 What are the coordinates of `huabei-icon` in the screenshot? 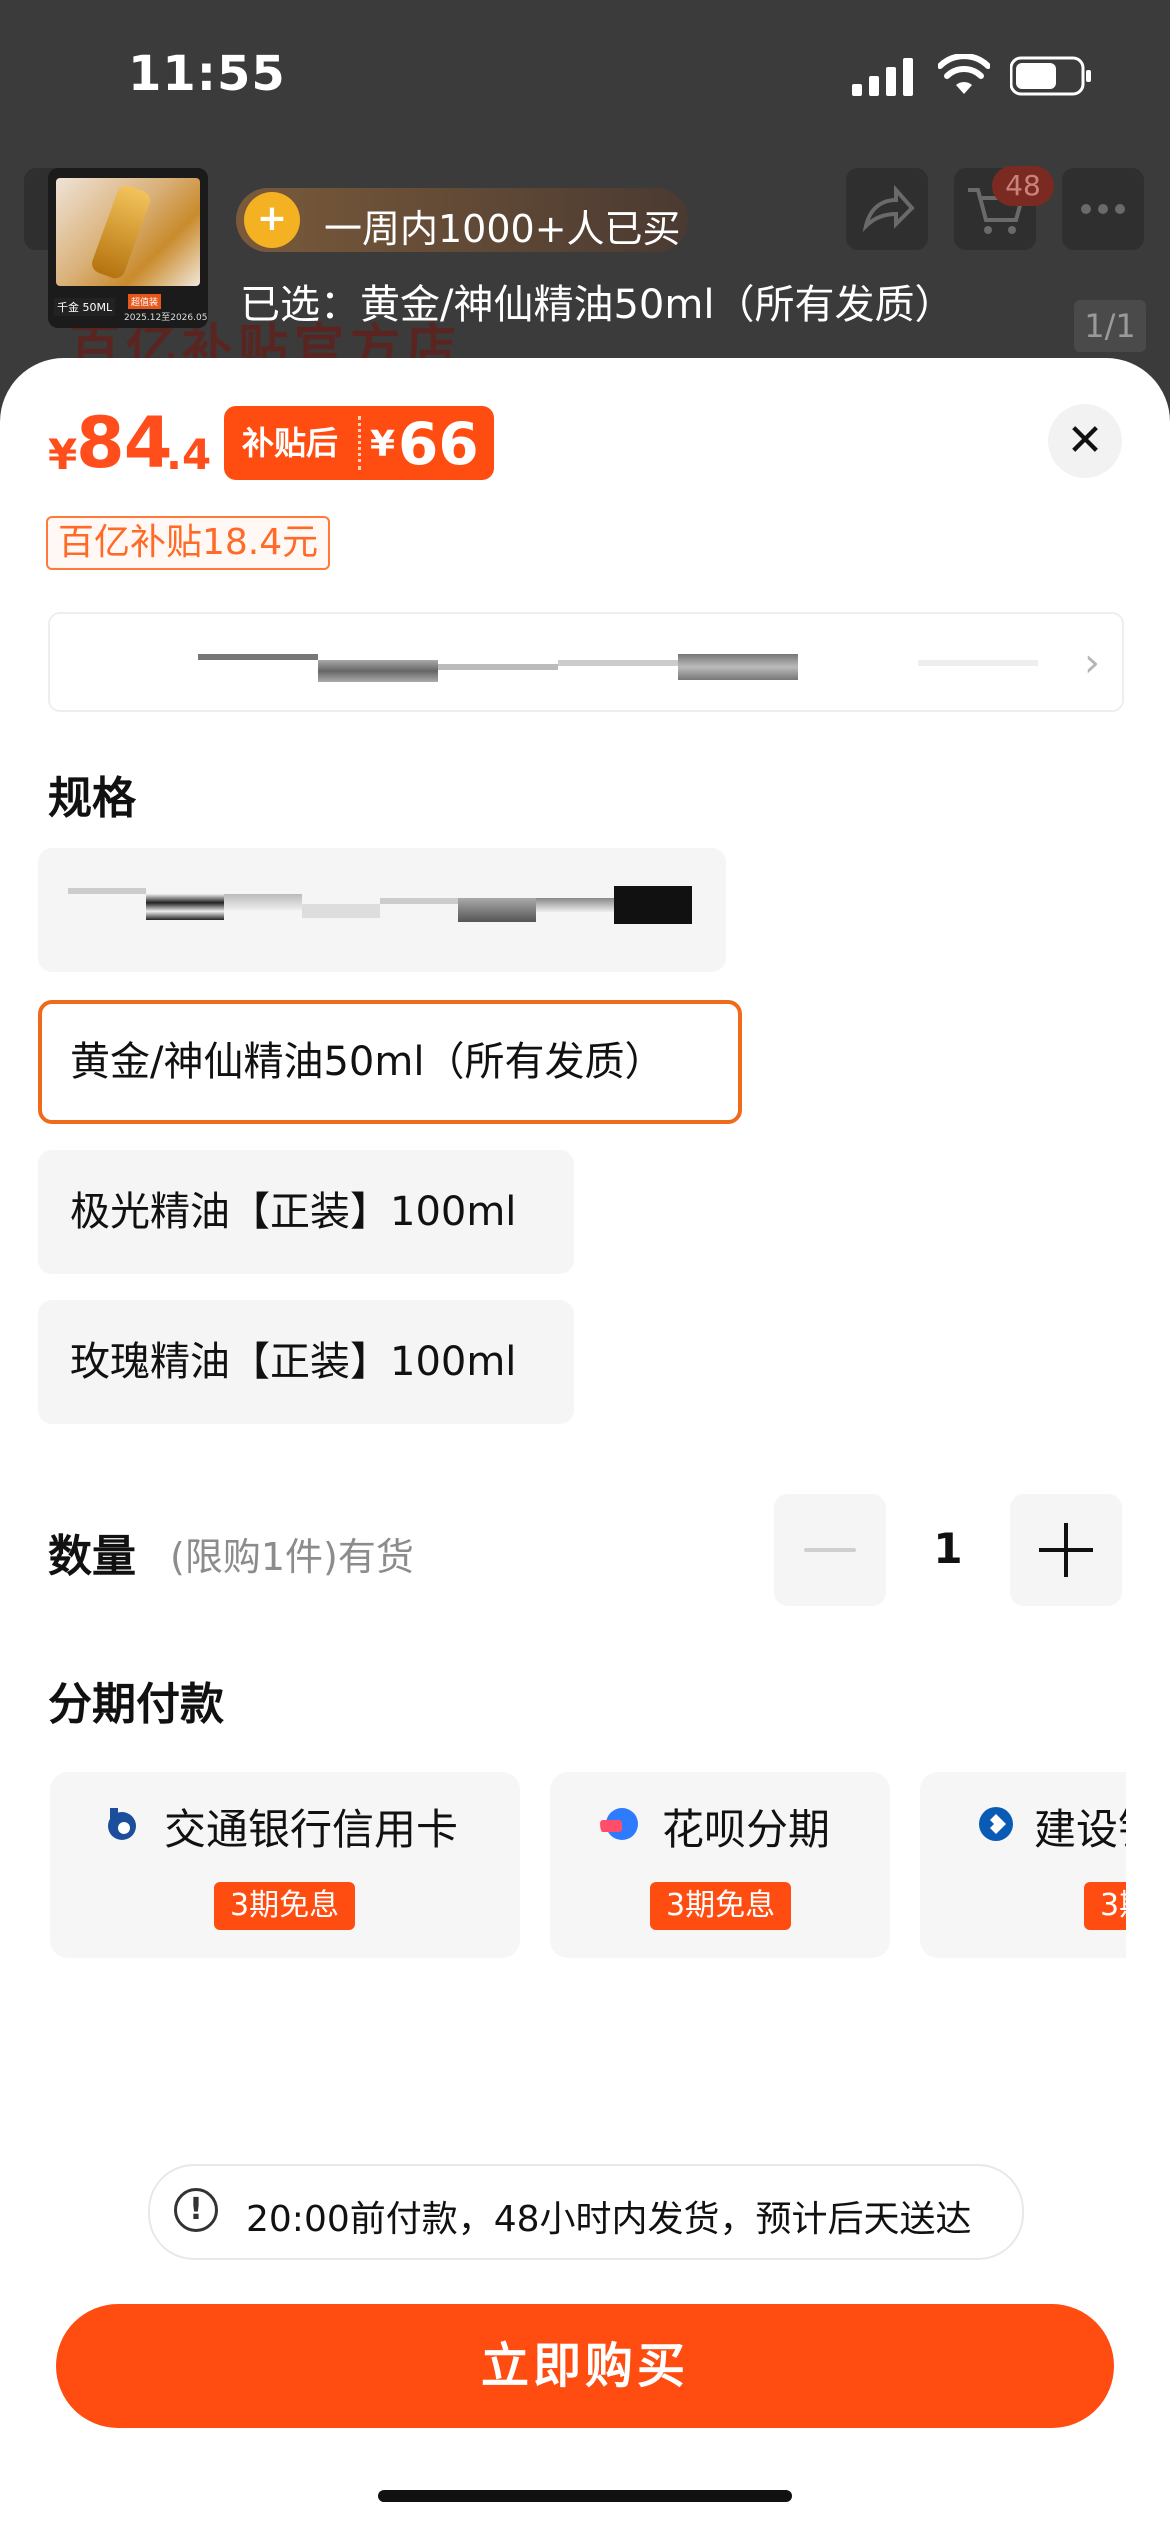 It's located at (619, 1824).